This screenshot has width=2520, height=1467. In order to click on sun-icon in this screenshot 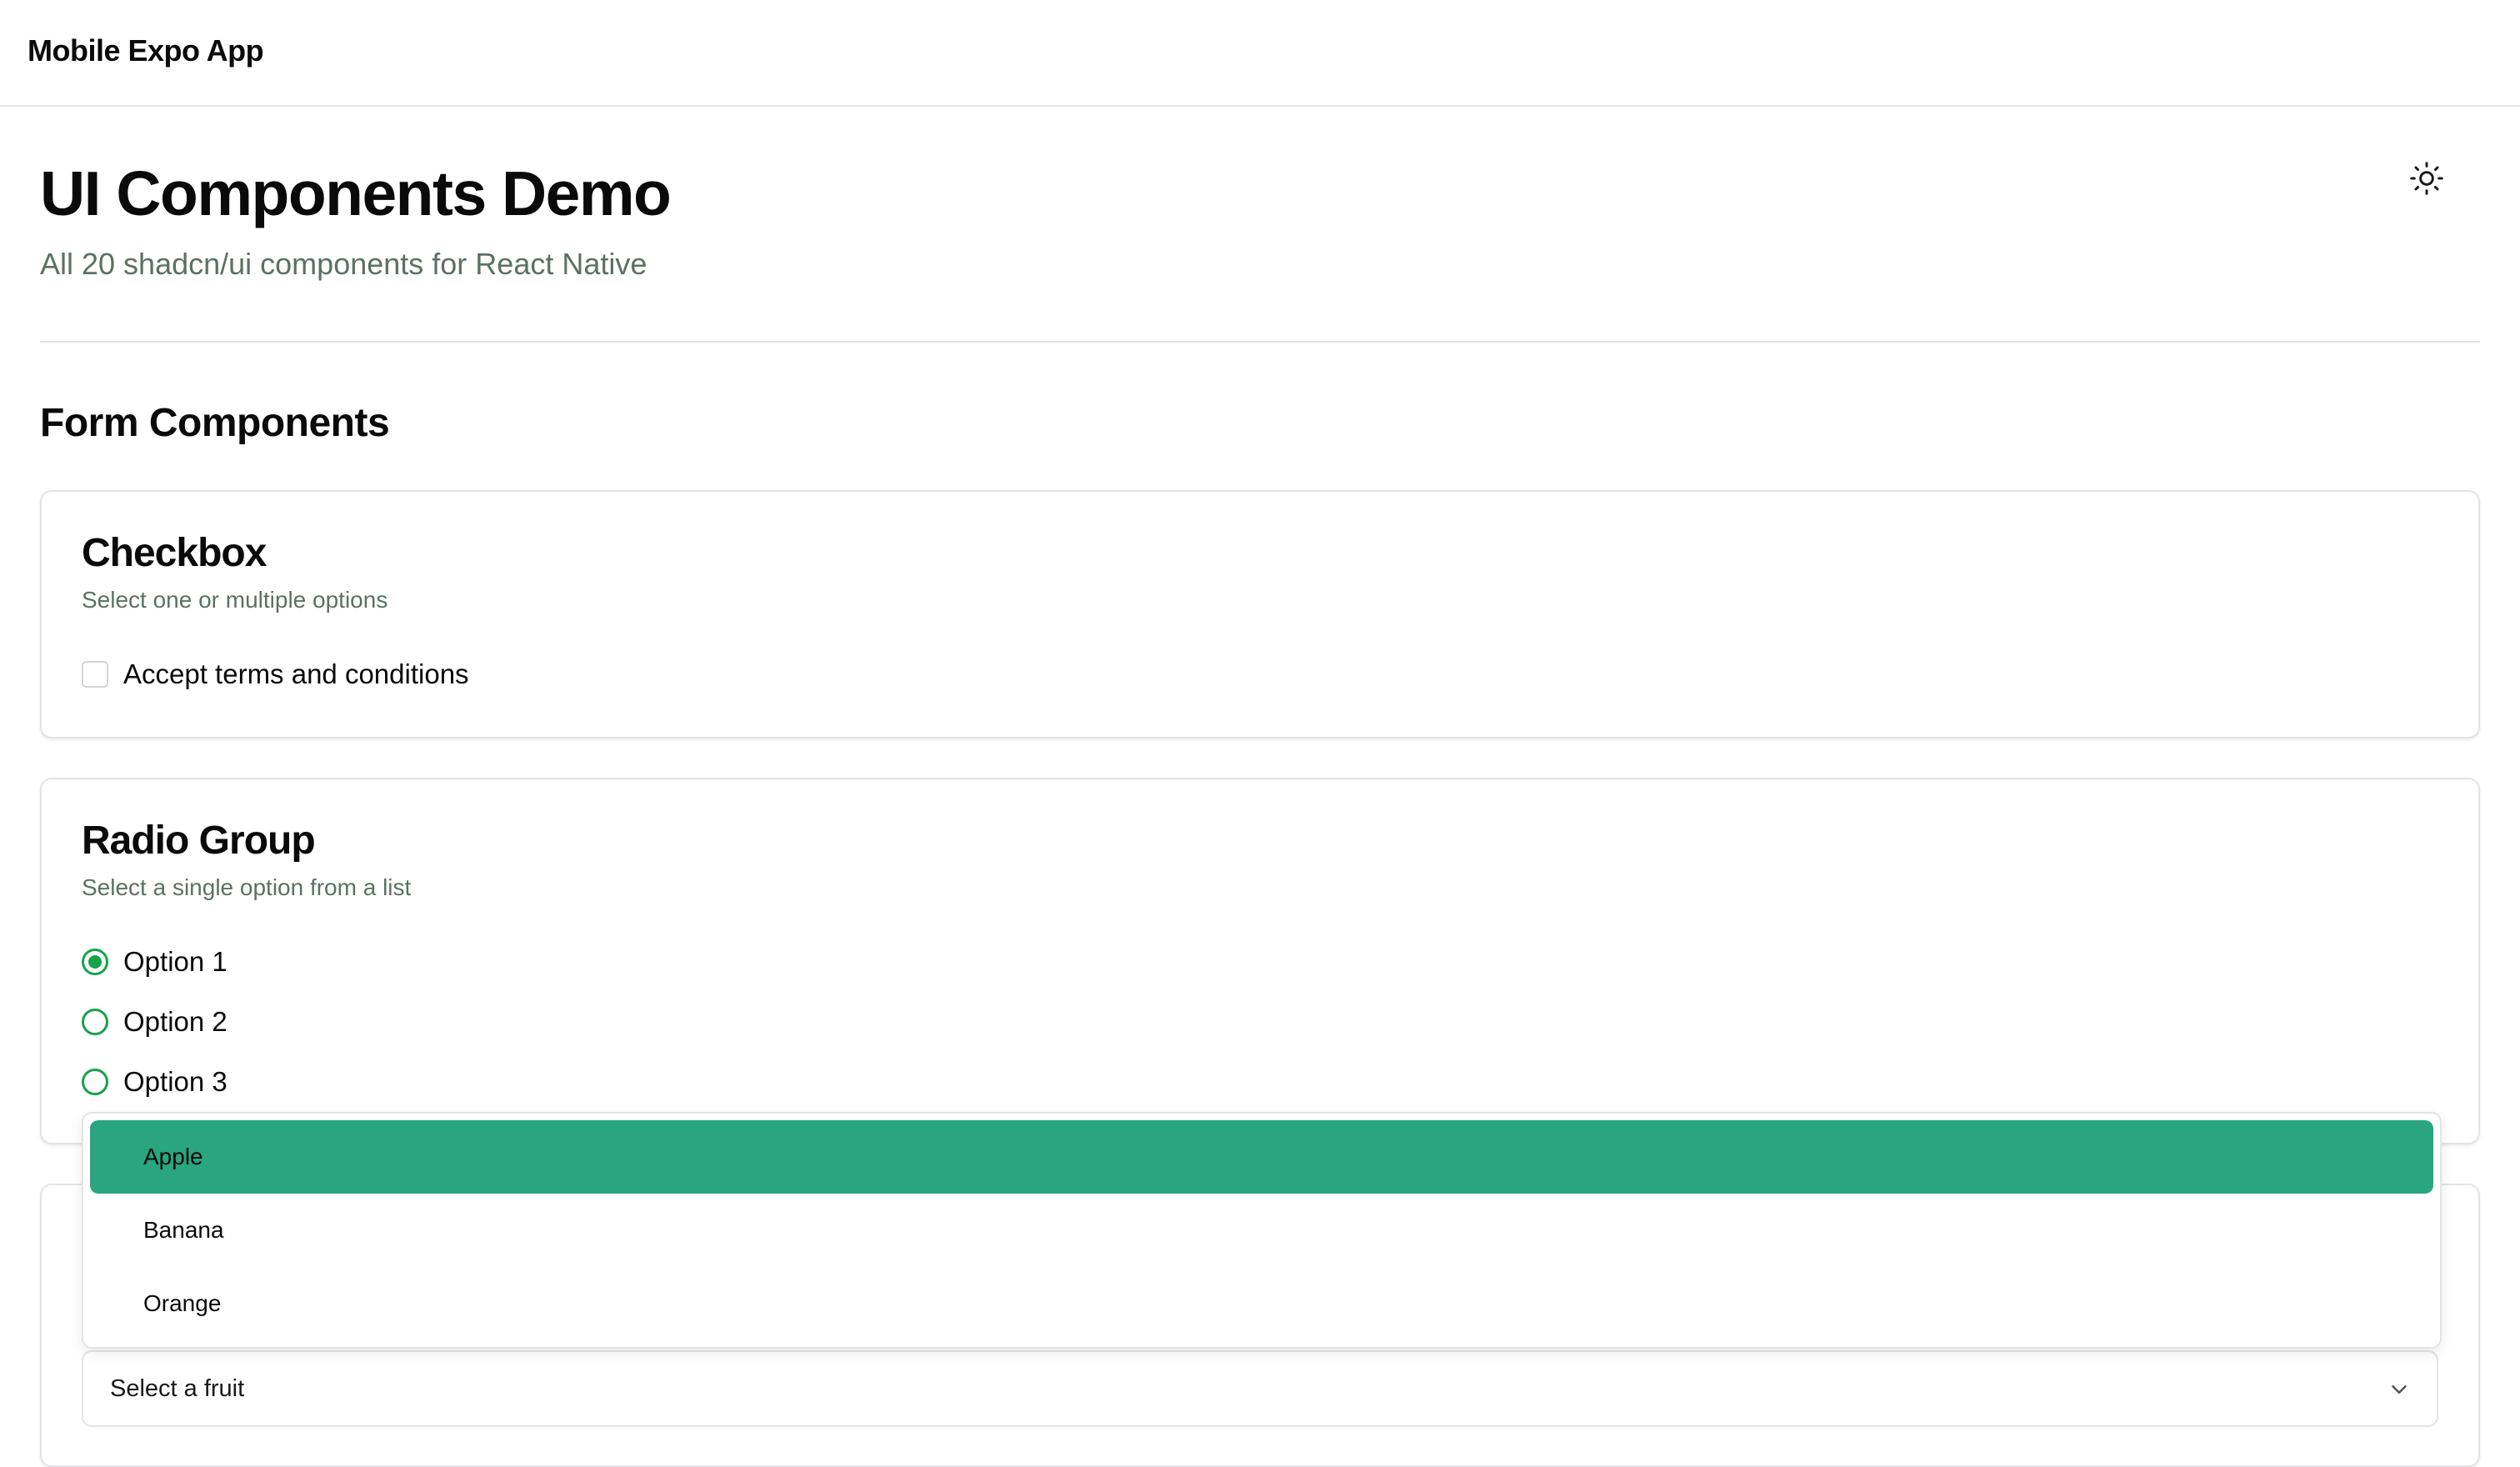, I will do `click(2426, 178)`.